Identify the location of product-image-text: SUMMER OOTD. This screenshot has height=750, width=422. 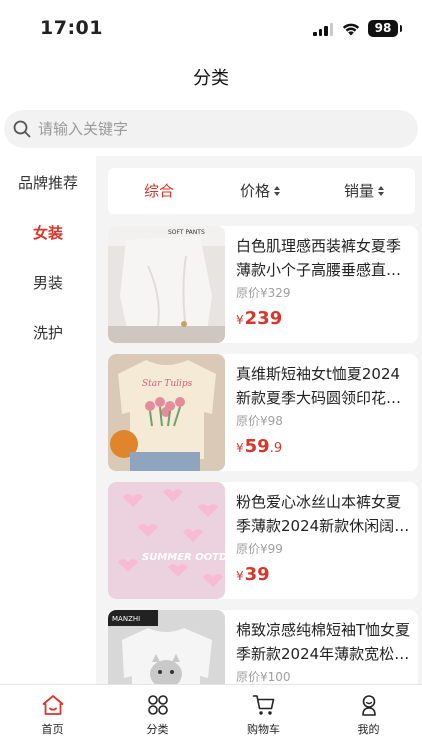
(183, 557).